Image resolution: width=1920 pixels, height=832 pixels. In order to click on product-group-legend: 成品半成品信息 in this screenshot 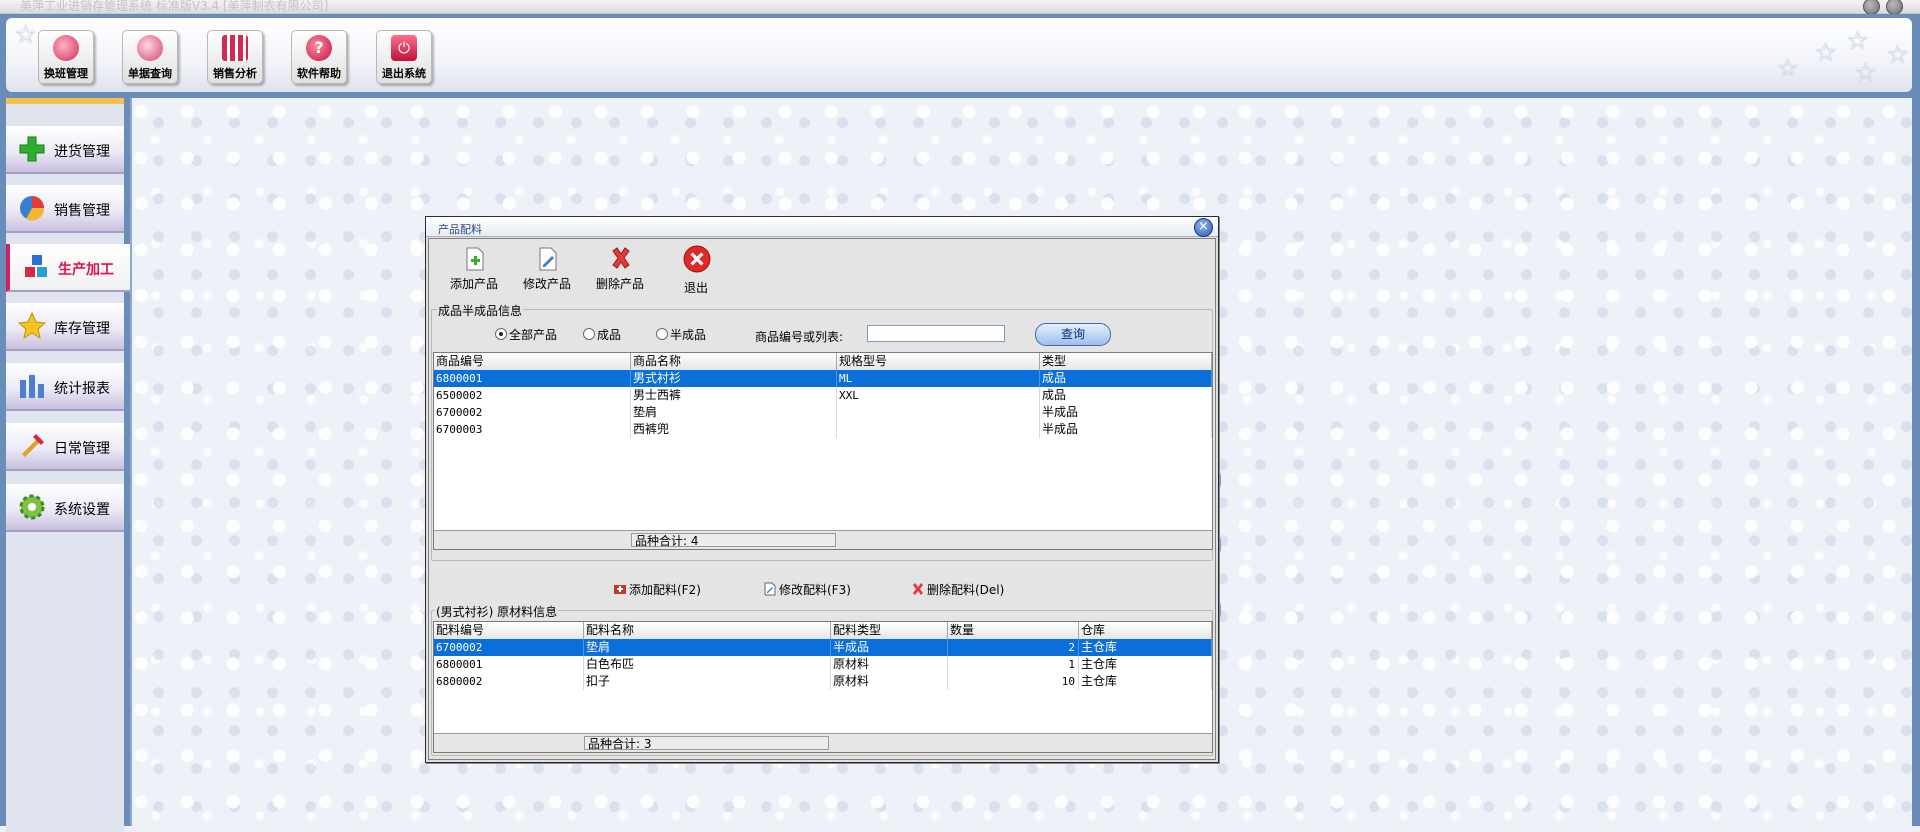, I will do `click(480, 310)`.